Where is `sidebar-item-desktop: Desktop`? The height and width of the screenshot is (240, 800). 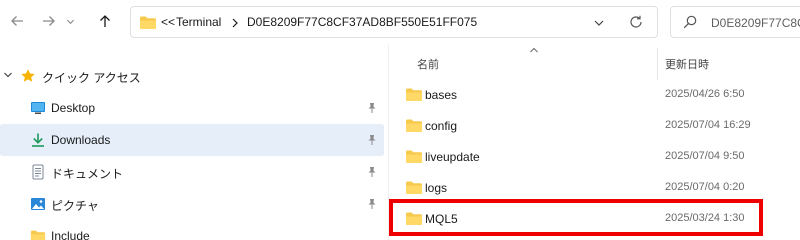 sidebar-item-desktop: Desktop is located at coordinates (192, 108).